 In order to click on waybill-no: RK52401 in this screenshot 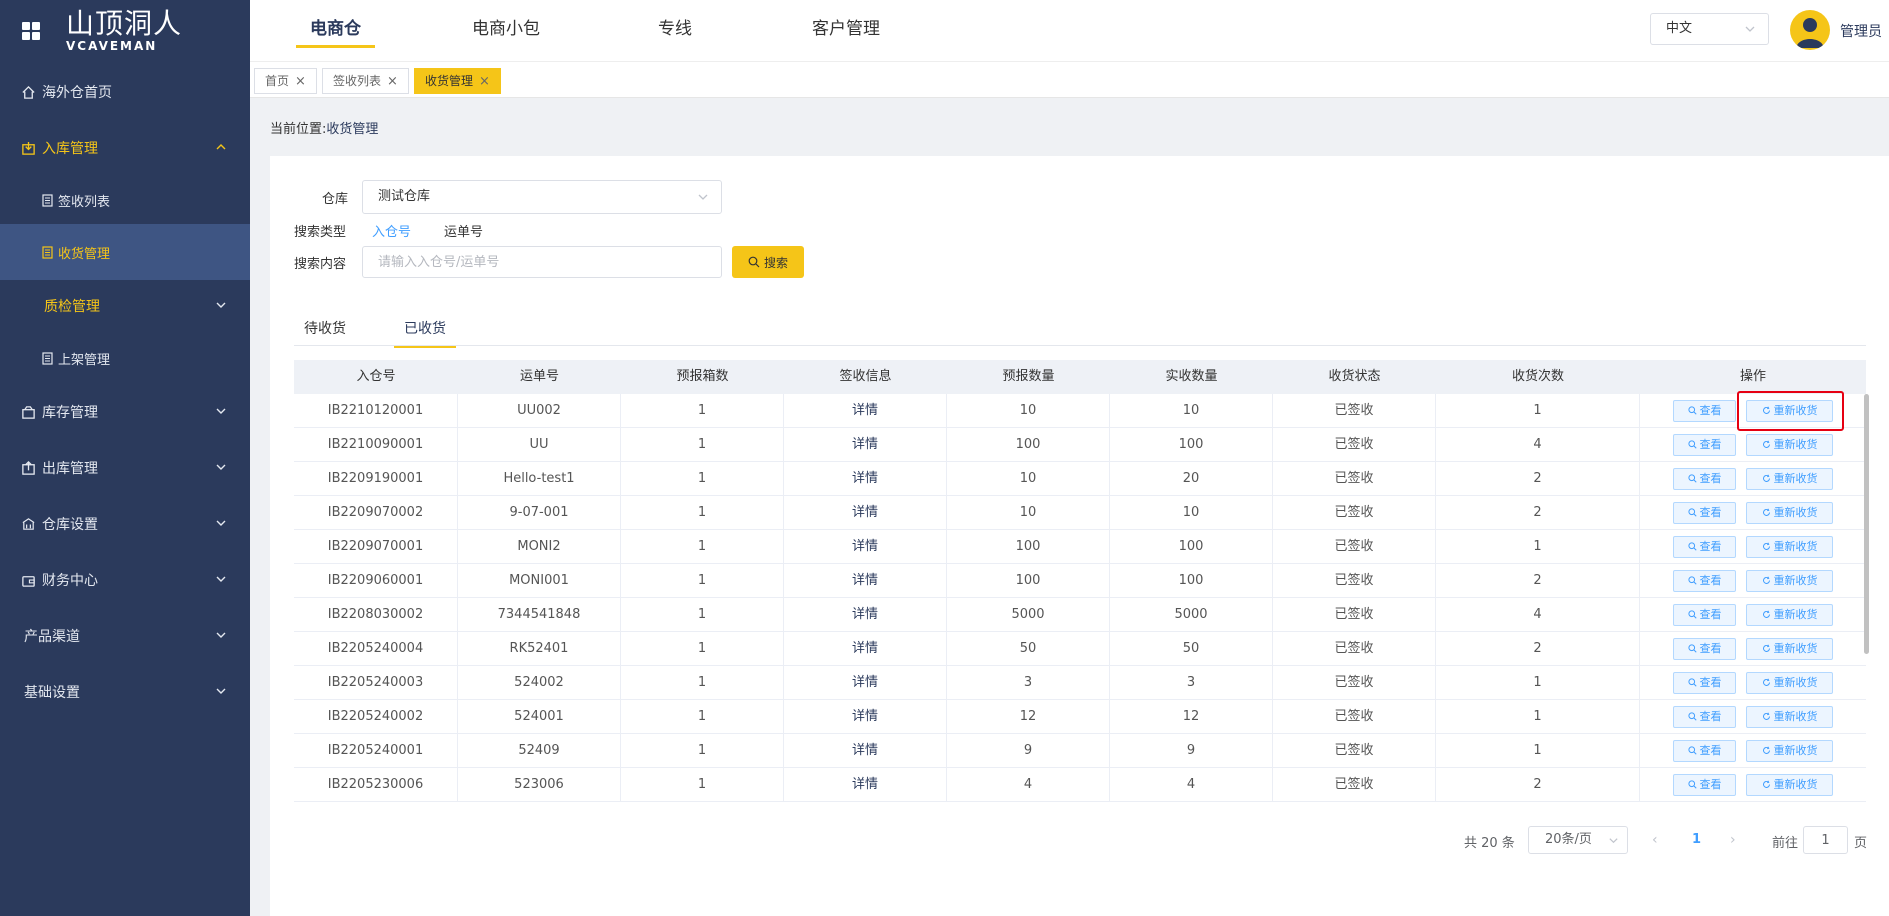, I will do `click(539, 648)`.